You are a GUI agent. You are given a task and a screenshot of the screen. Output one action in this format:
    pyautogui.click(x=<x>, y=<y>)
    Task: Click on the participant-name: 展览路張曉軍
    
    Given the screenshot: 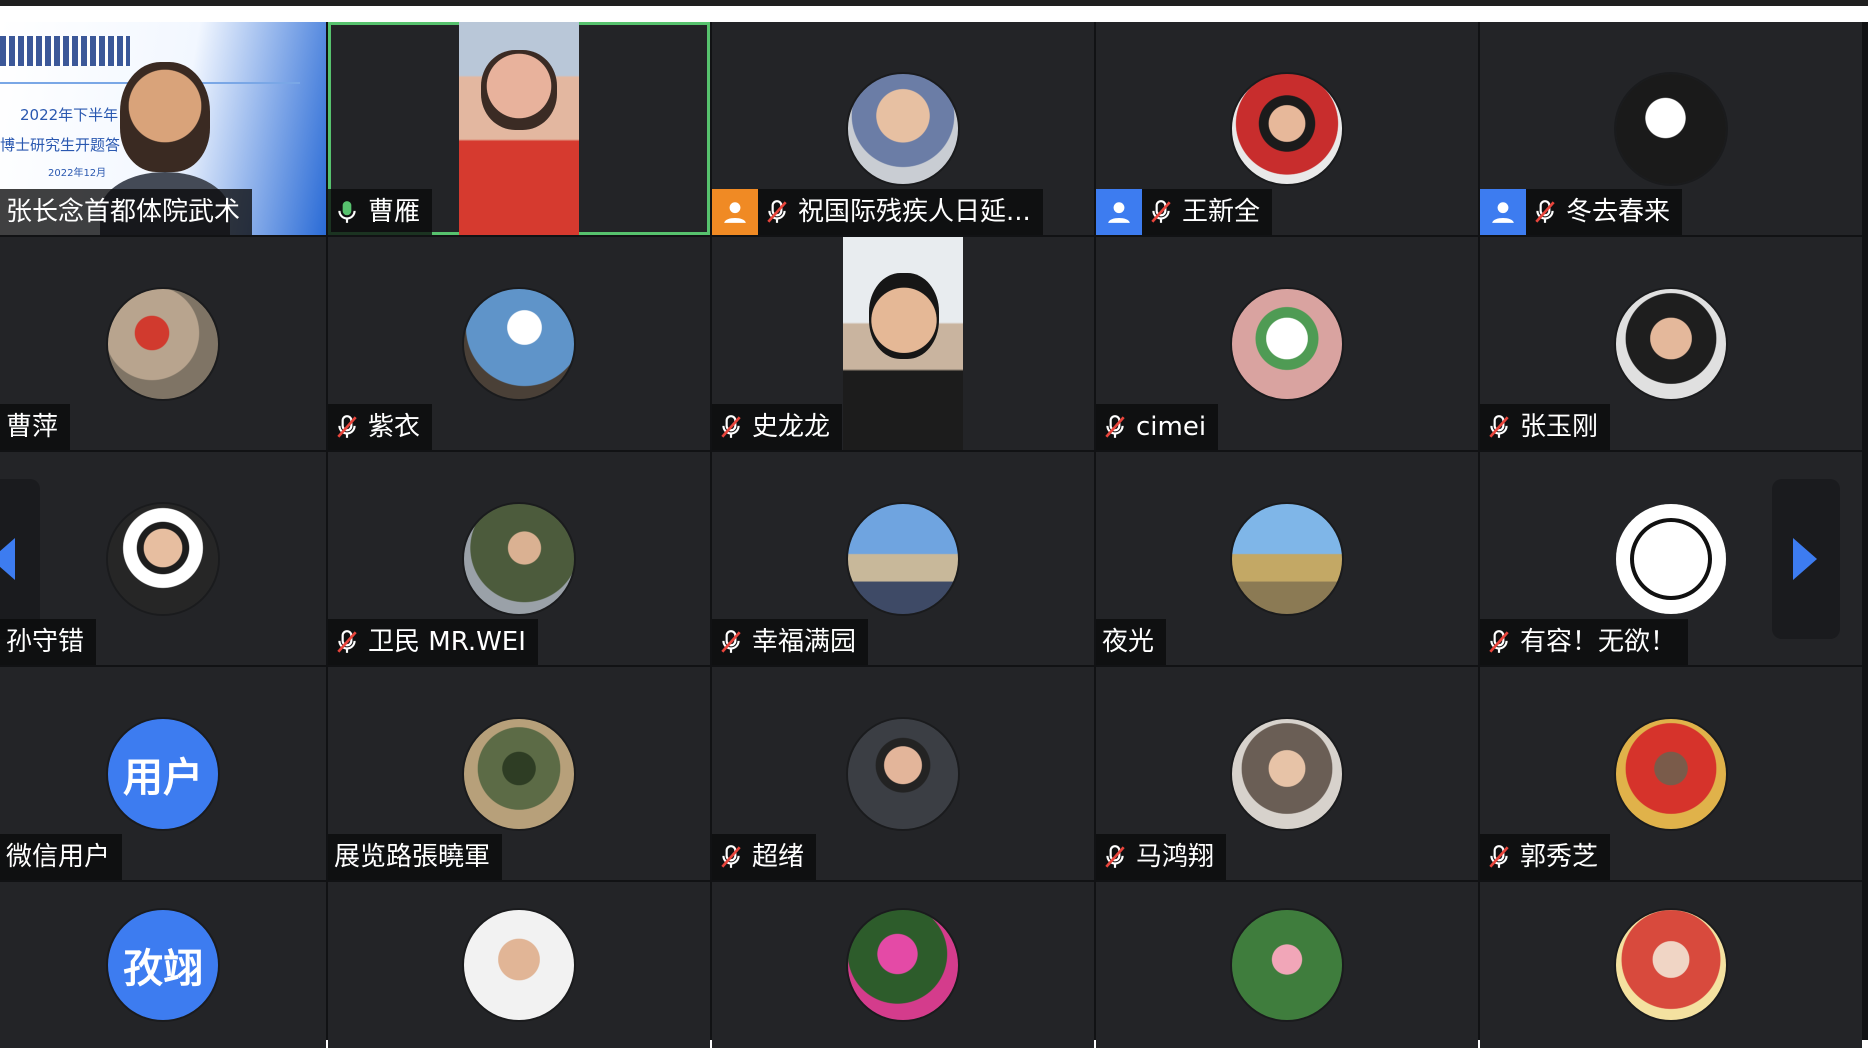 What is the action you would take?
    pyautogui.click(x=415, y=857)
    